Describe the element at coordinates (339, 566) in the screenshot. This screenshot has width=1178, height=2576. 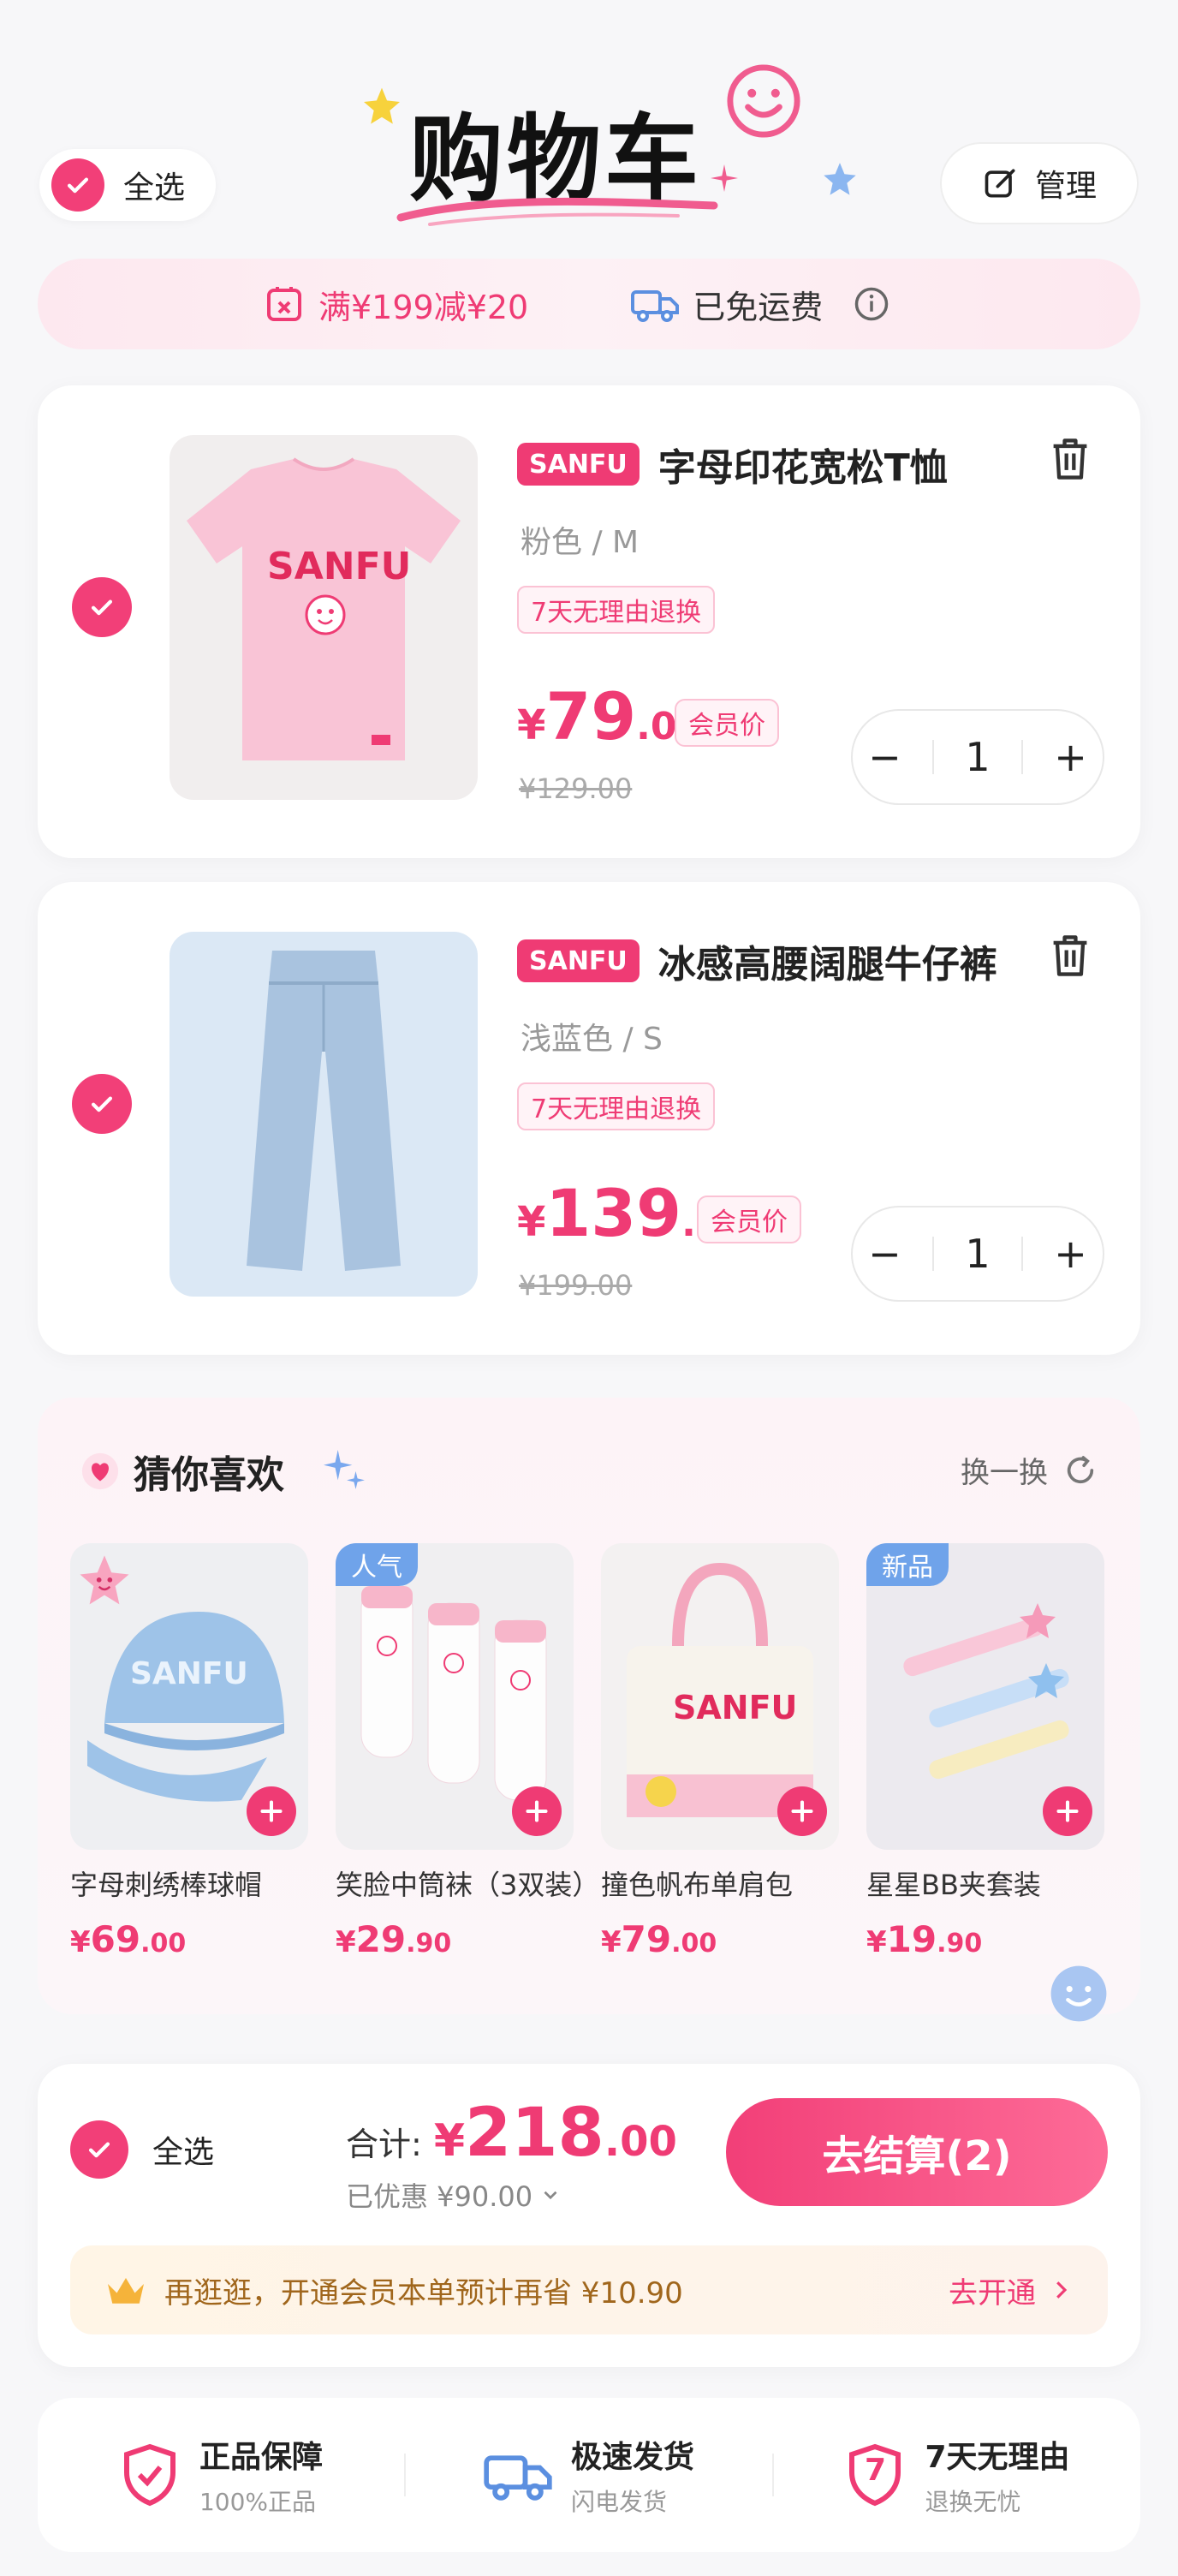
I see `tshirt-print-text: SANFU` at that location.